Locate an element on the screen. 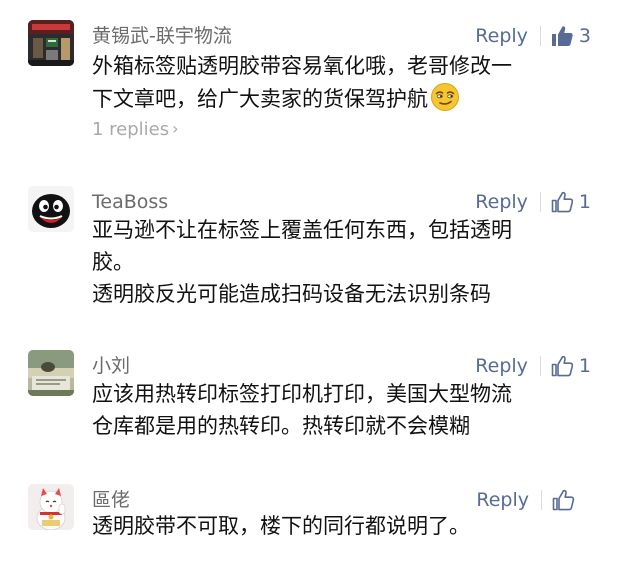 The width and height of the screenshot is (627, 584). comment-line: 应该用热转印标签打印机打印，美国大型物流 is located at coordinates (302, 394).